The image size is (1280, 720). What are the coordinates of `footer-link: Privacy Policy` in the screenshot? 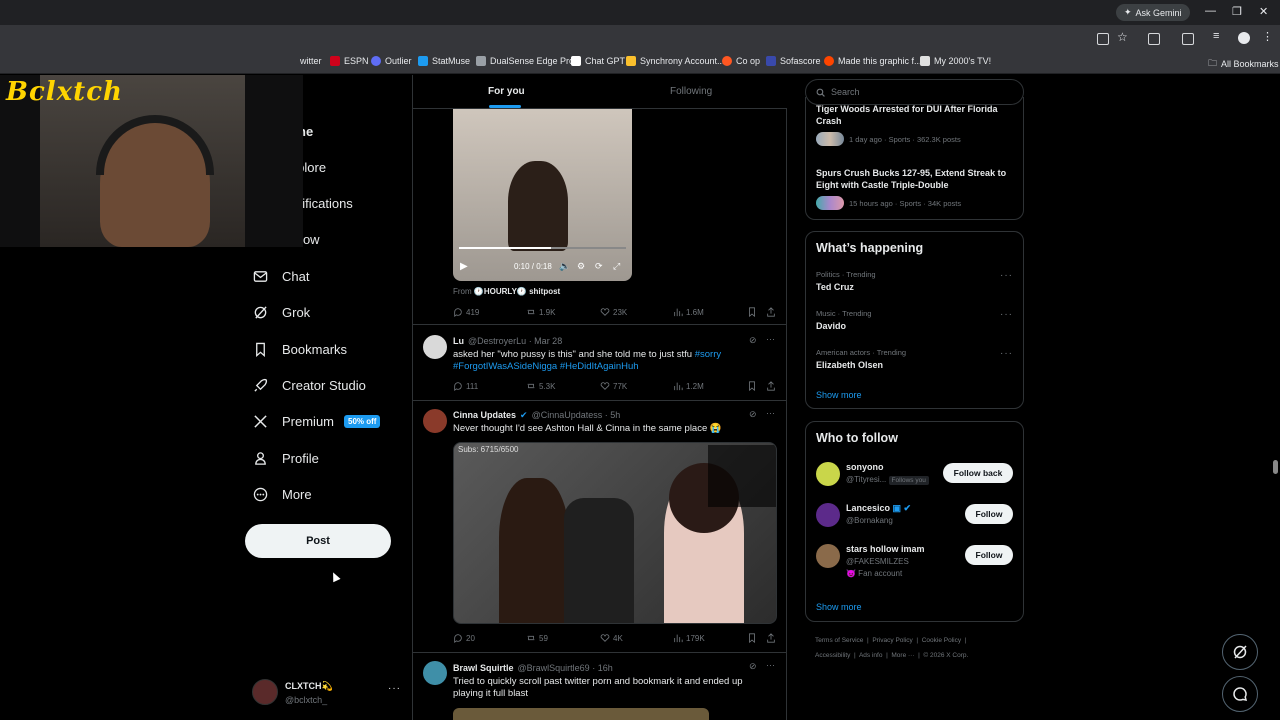 It's located at (892, 640).